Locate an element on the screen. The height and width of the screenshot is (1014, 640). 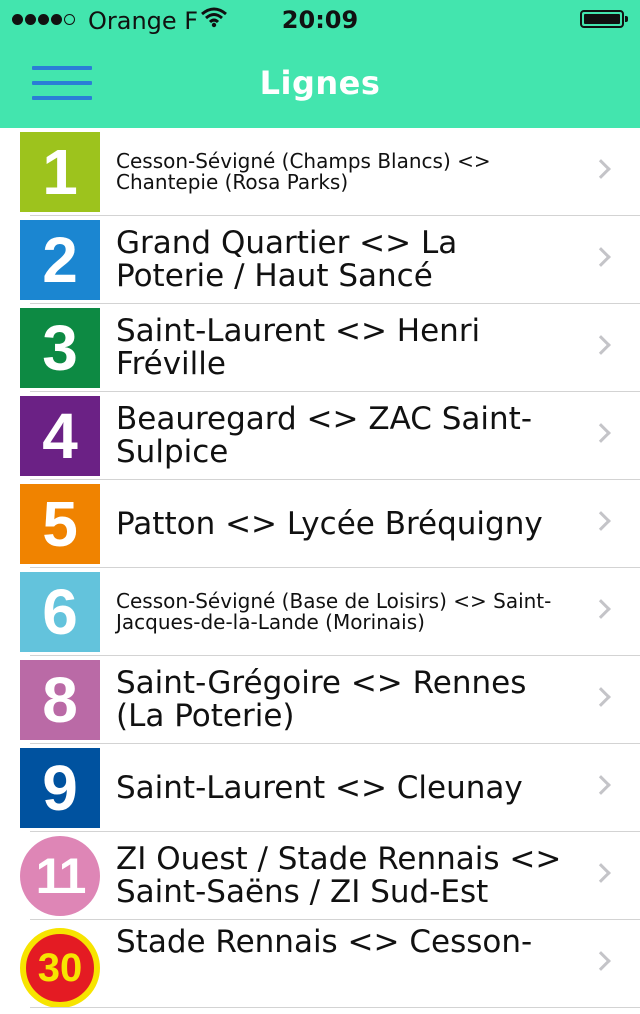
line-badge: 30 is located at coordinates (60, 968).